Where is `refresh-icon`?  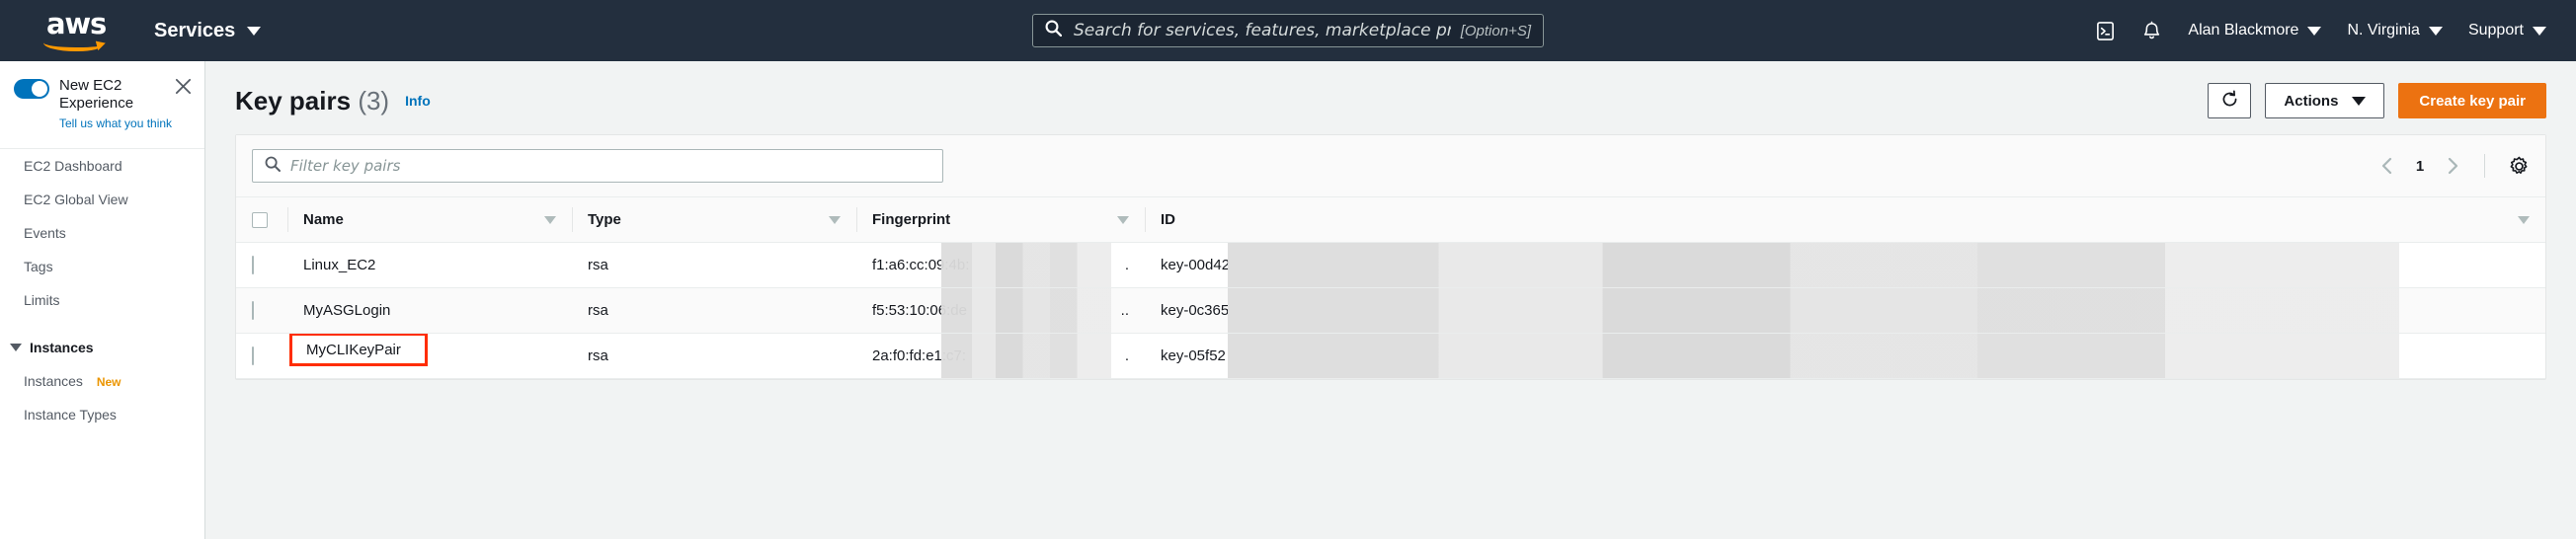
refresh-icon is located at coordinates (2229, 101).